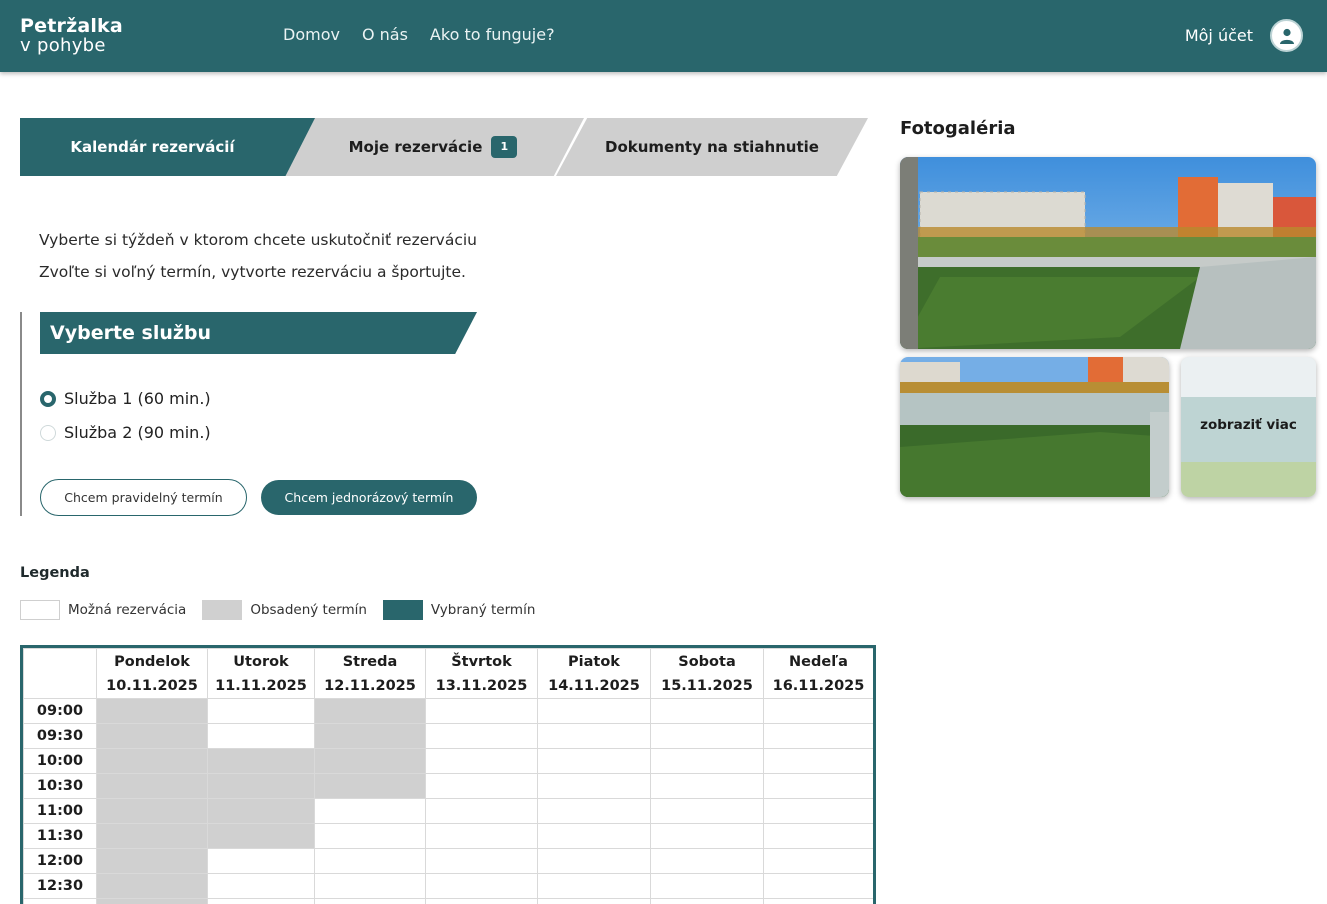 The image size is (1327, 904). I want to click on swatch-selected, so click(402, 610).